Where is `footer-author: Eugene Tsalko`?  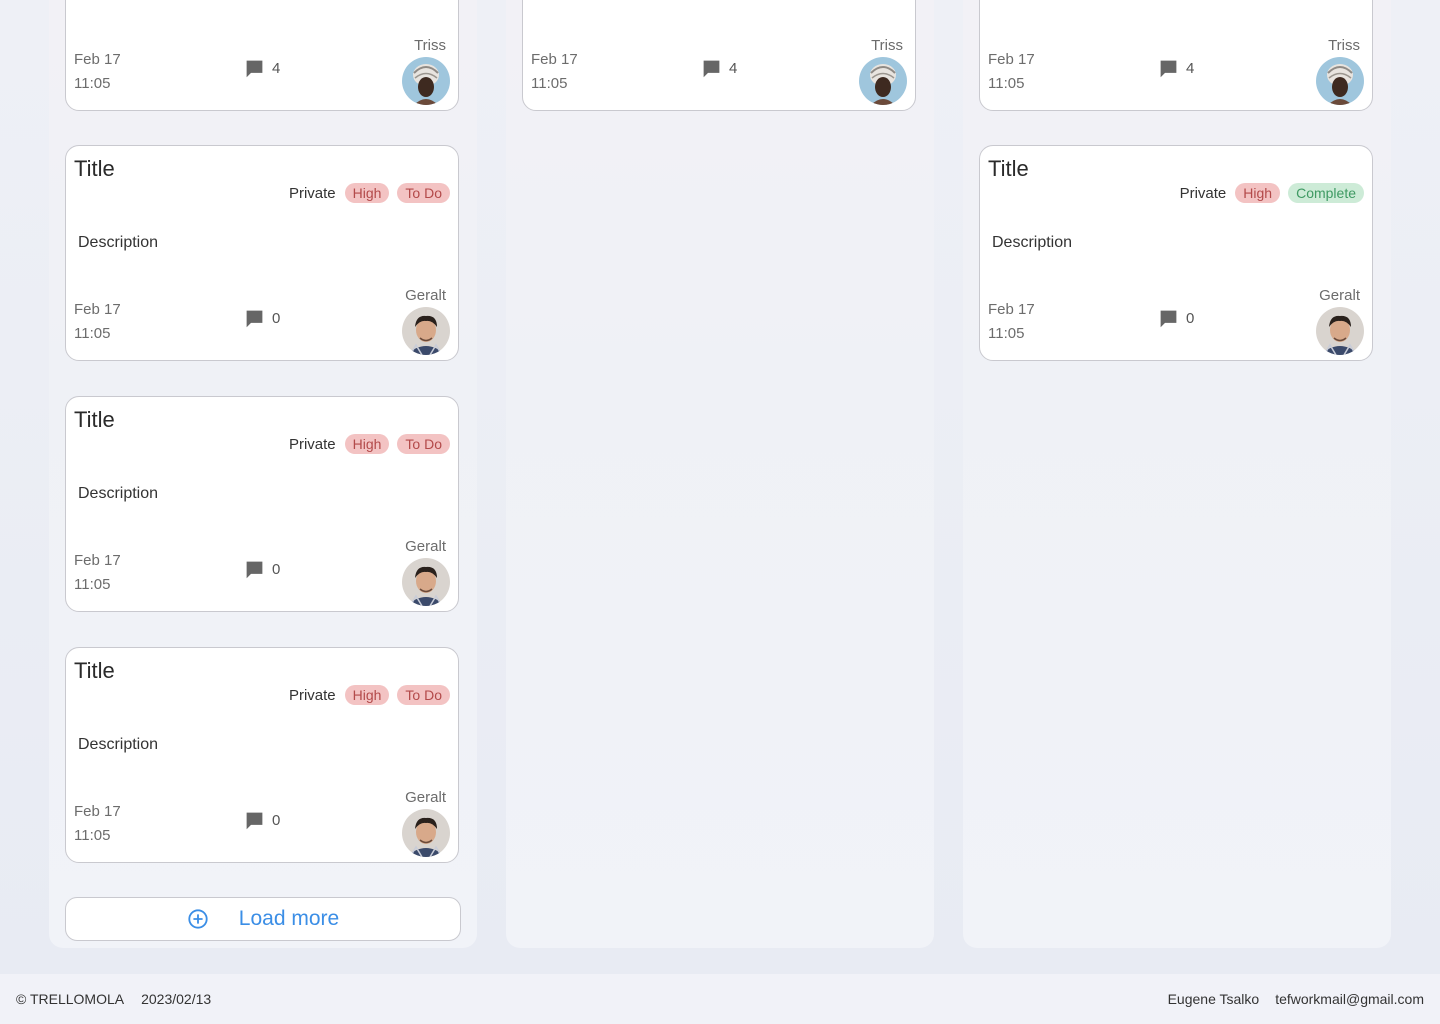 footer-author: Eugene Tsalko is located at coordinates (1213, 999).